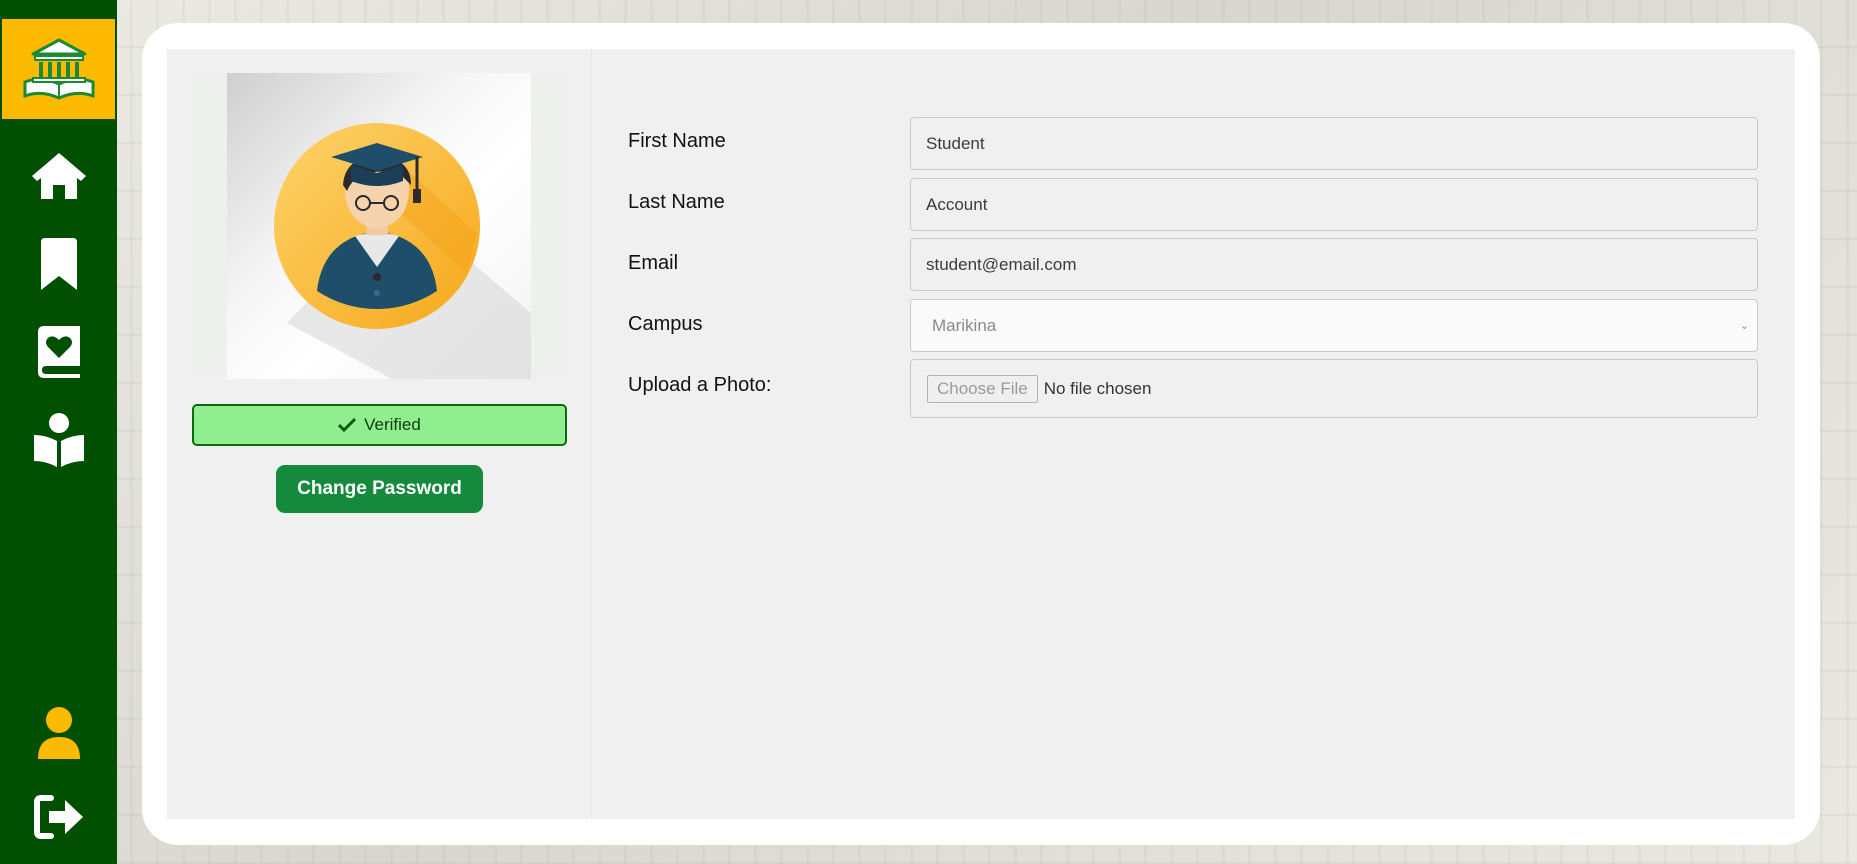 The height and width of the screenshot is (864, 1857). I want to click on check-icon, so click(347, 425).